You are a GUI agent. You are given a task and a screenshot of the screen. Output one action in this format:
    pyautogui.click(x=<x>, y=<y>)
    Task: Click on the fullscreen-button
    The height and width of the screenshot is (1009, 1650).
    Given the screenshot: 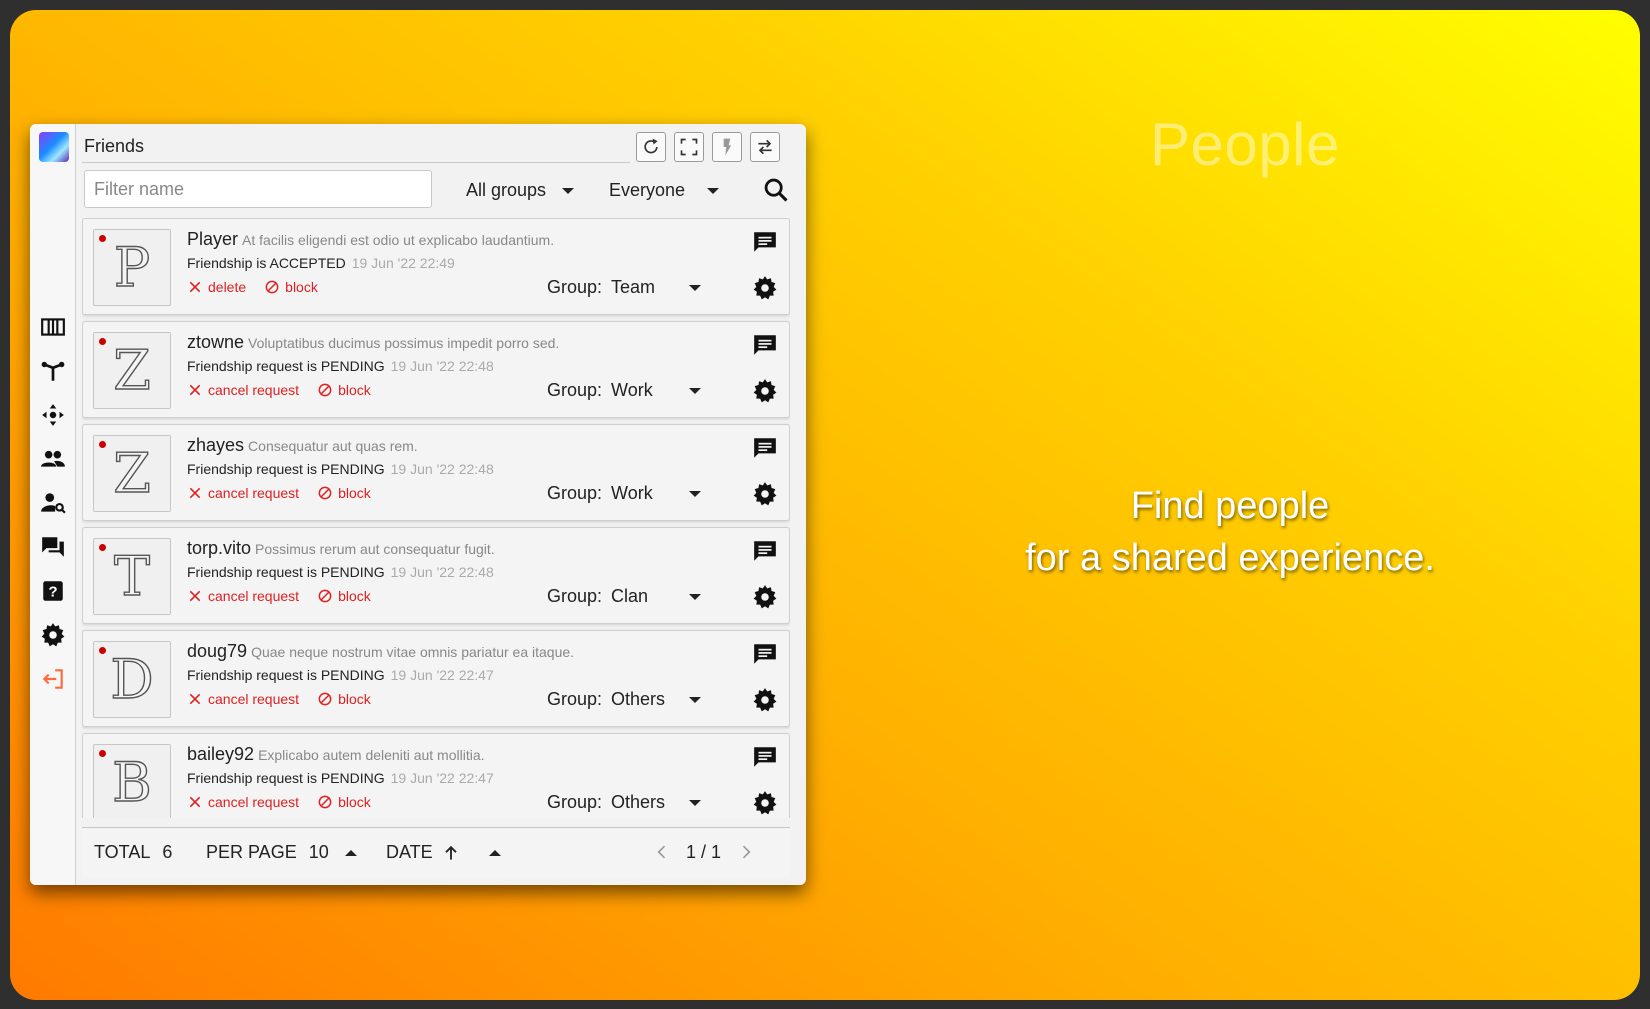 What is the action you would take?
    pyautogui.click(x=689, y=147)
    